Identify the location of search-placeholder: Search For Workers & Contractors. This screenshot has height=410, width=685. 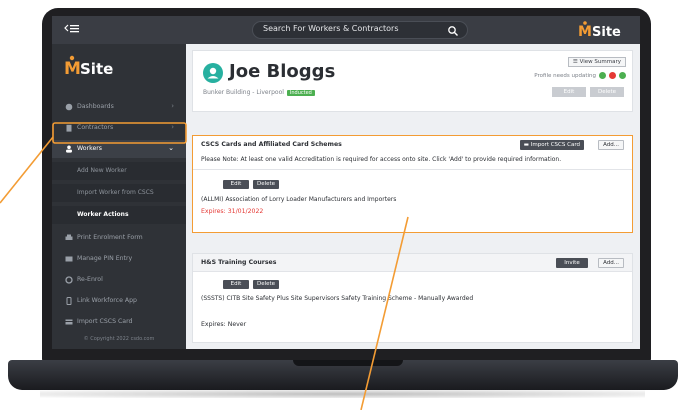
(331, 28).